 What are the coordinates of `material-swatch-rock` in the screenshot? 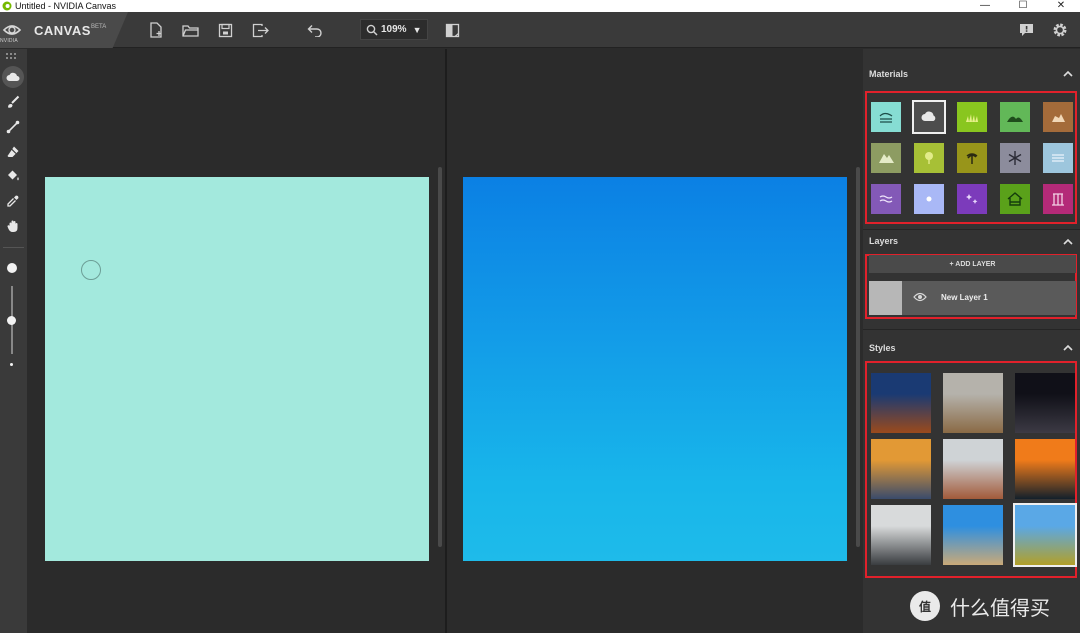 It's located at (1058, 117).